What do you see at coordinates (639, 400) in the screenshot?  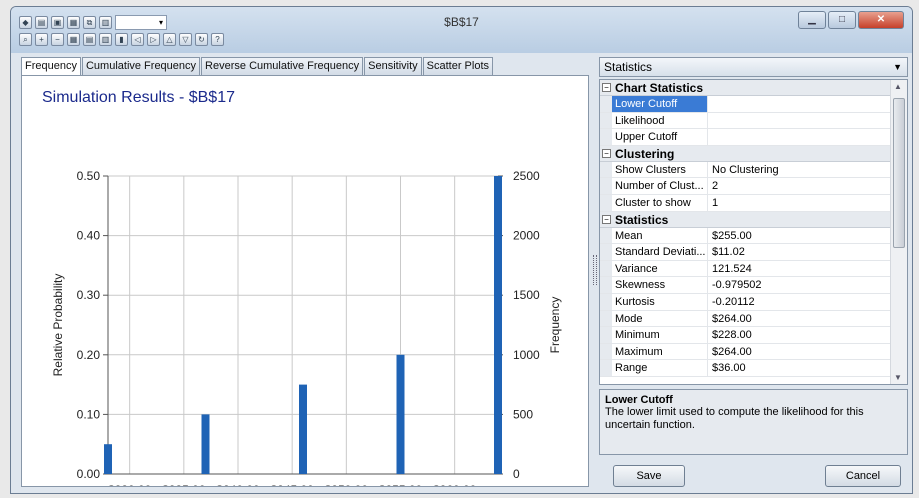 I see `description-title: Lower Cutoff` at bounding box center [639, 400].